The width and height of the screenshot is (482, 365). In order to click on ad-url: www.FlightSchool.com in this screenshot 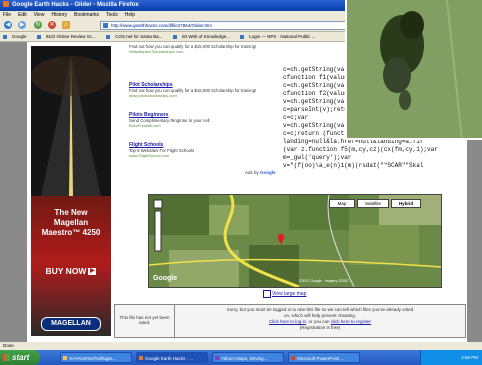, I will do `click(149, 155)`.